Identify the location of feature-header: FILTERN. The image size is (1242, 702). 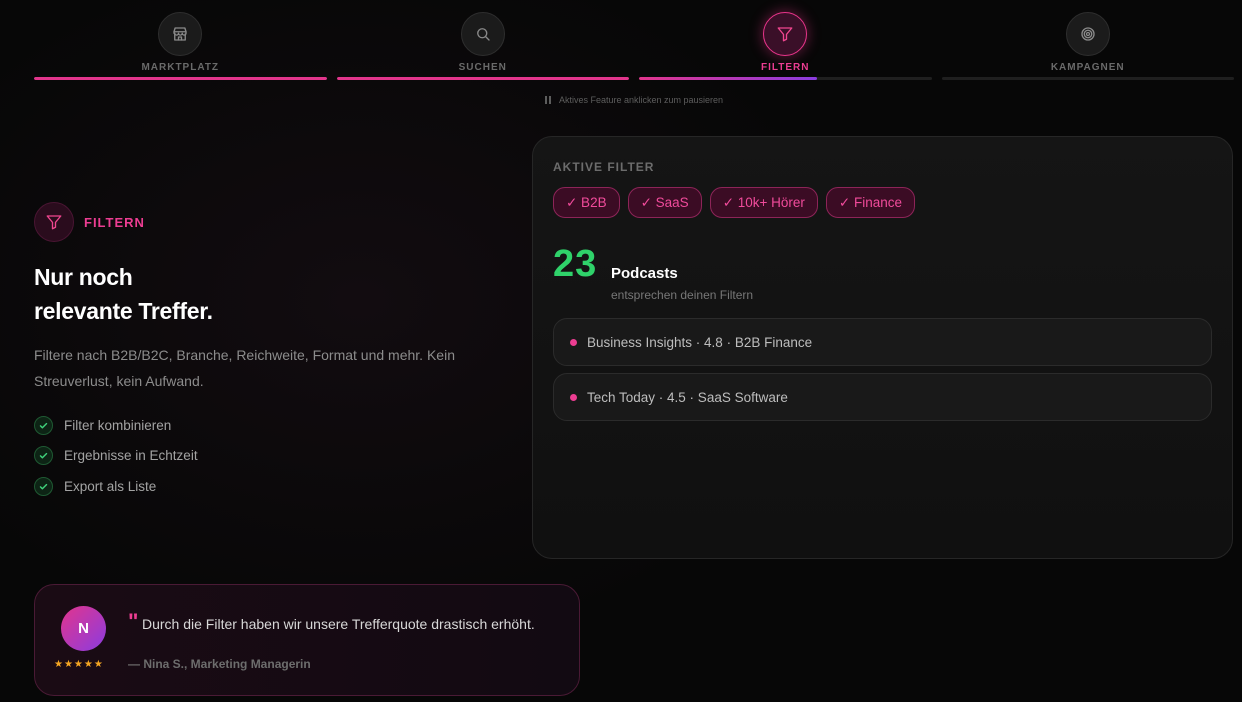
(89, 222).